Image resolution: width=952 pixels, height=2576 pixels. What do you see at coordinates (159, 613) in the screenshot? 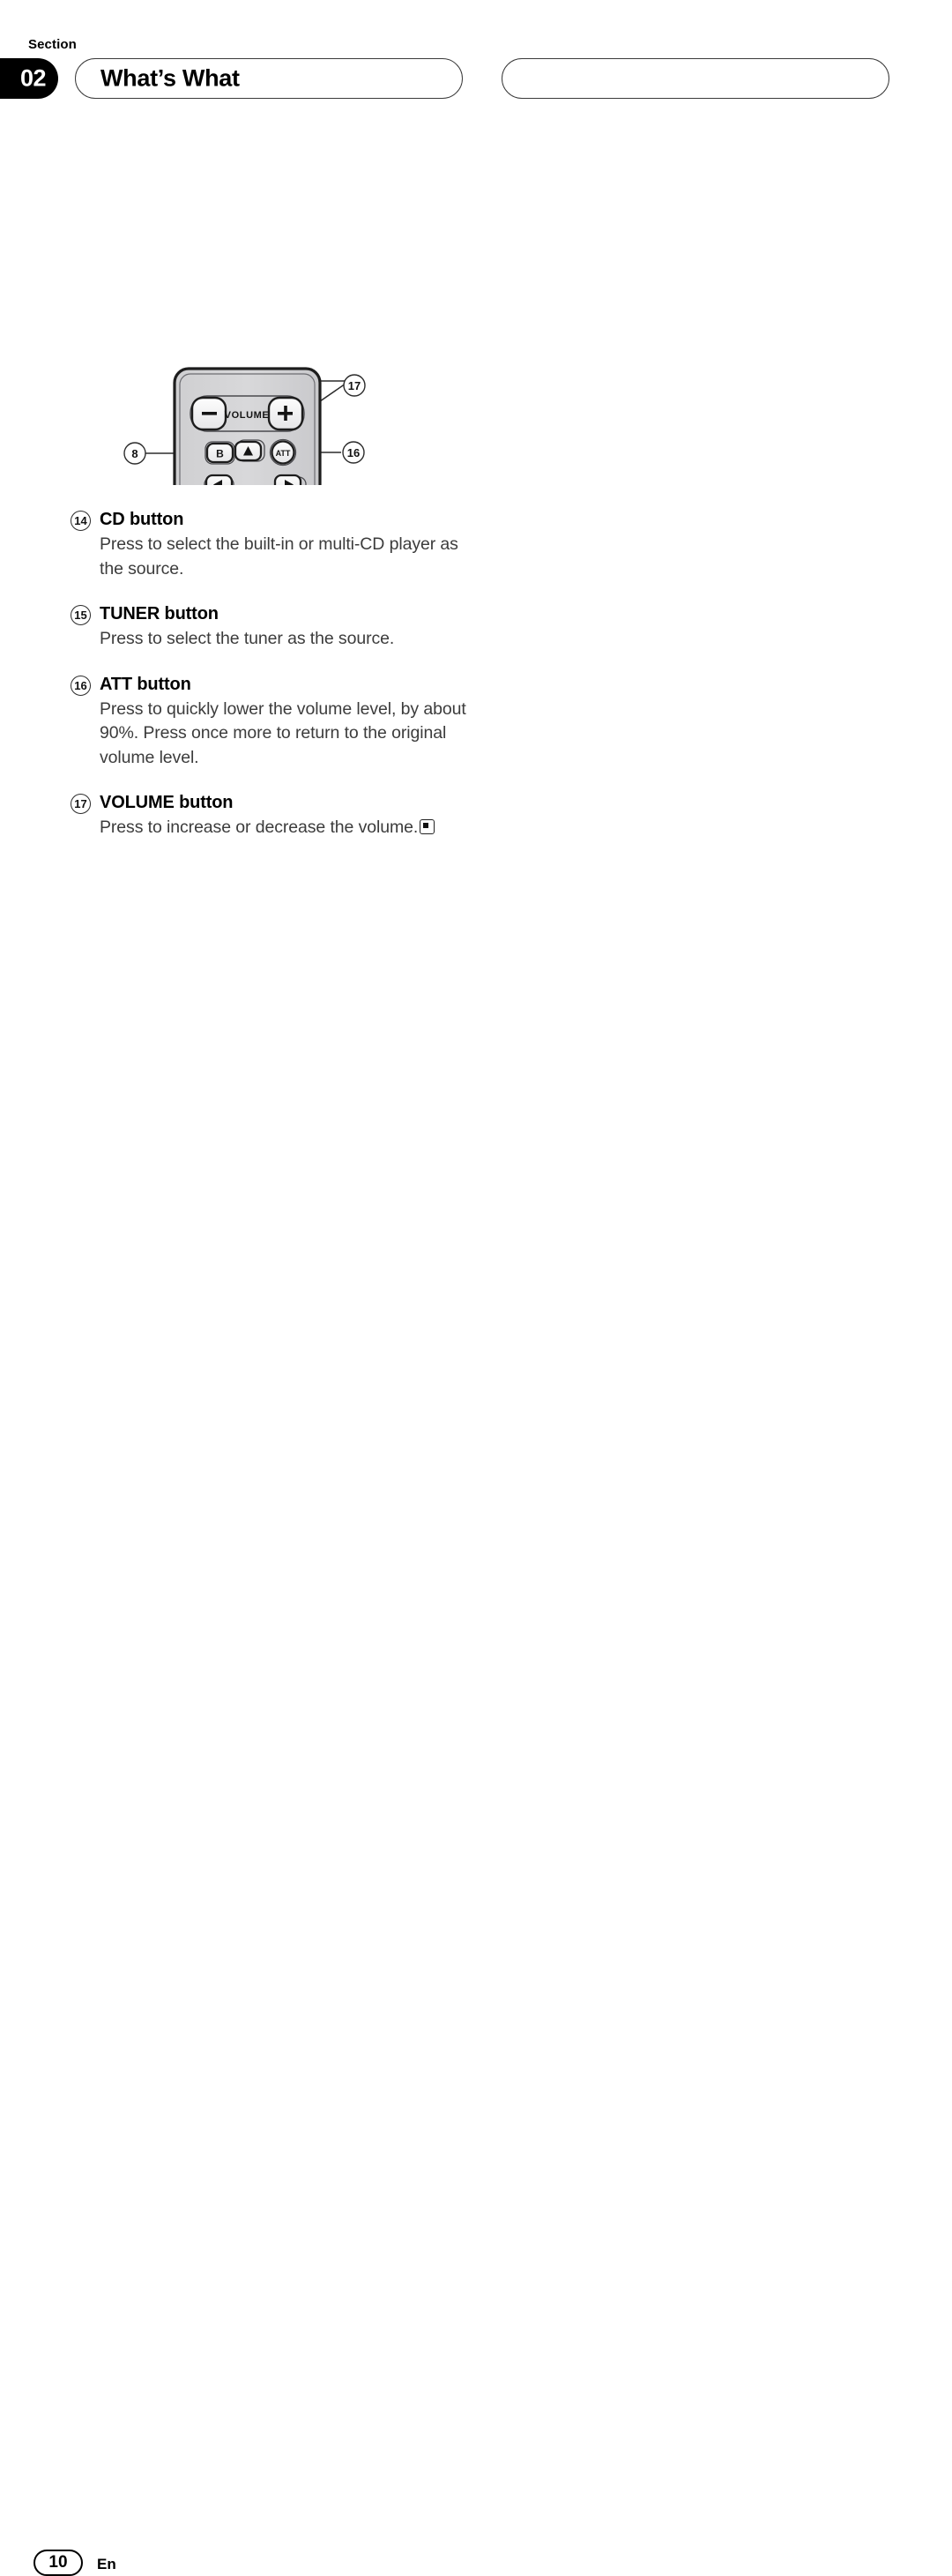
I see `entry-title: TUNER button` at bounding box center [159, 613].